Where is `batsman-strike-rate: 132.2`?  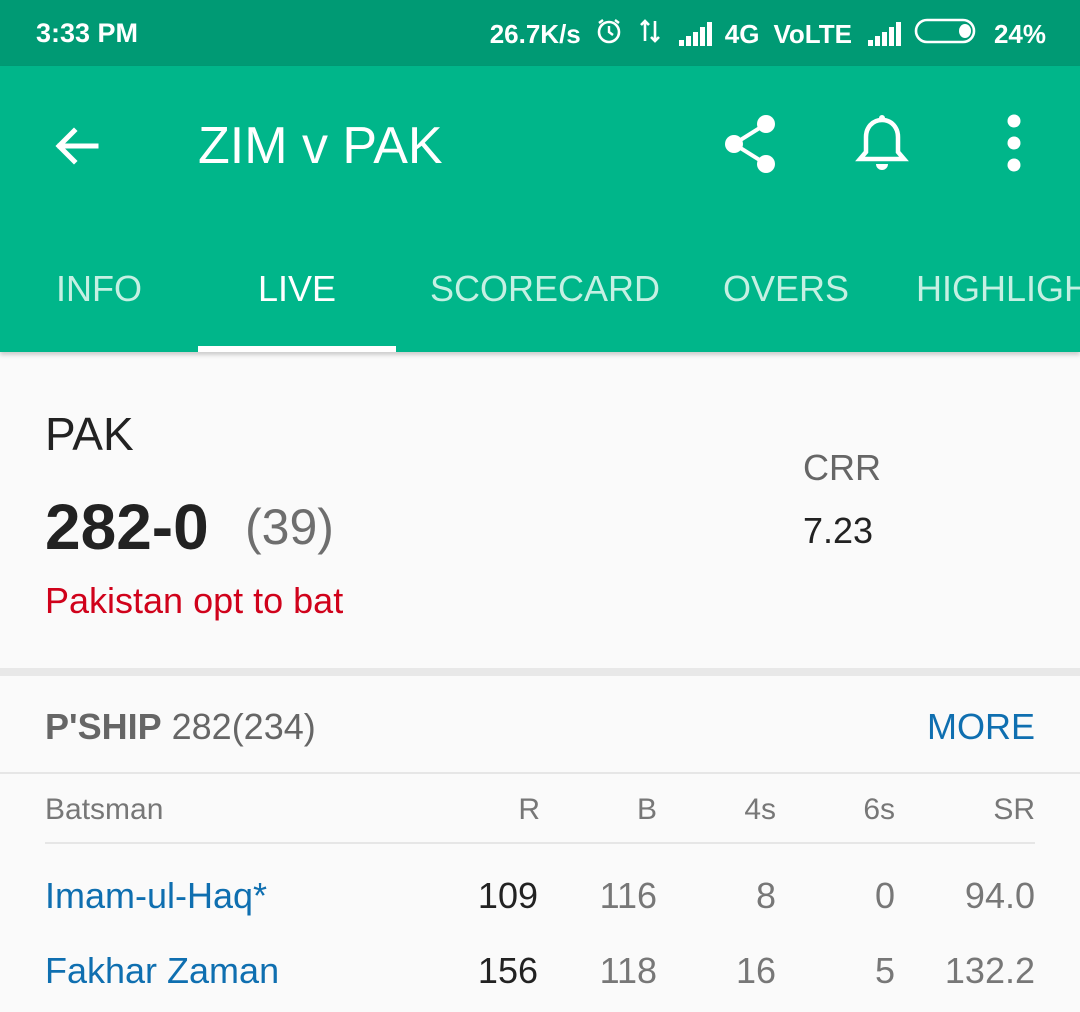 batsman-strike-rate: 132.2 is located at coordinates (989, 970).